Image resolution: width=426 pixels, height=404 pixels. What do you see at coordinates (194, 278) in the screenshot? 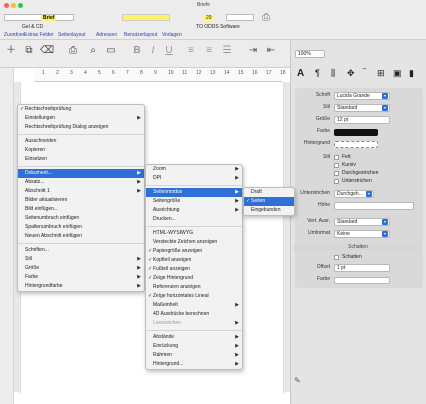
I see `menu-item: ✓ Zeige Hintergrund` at bounding box center [194, 278].